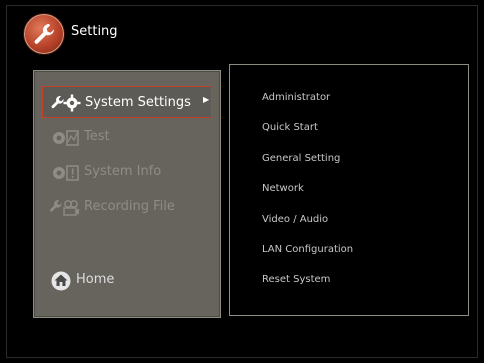 The width and height of the screenshot is (484, 363). I want to click on menu-item-system-settings: System Settings ▶, so click(127, 102).